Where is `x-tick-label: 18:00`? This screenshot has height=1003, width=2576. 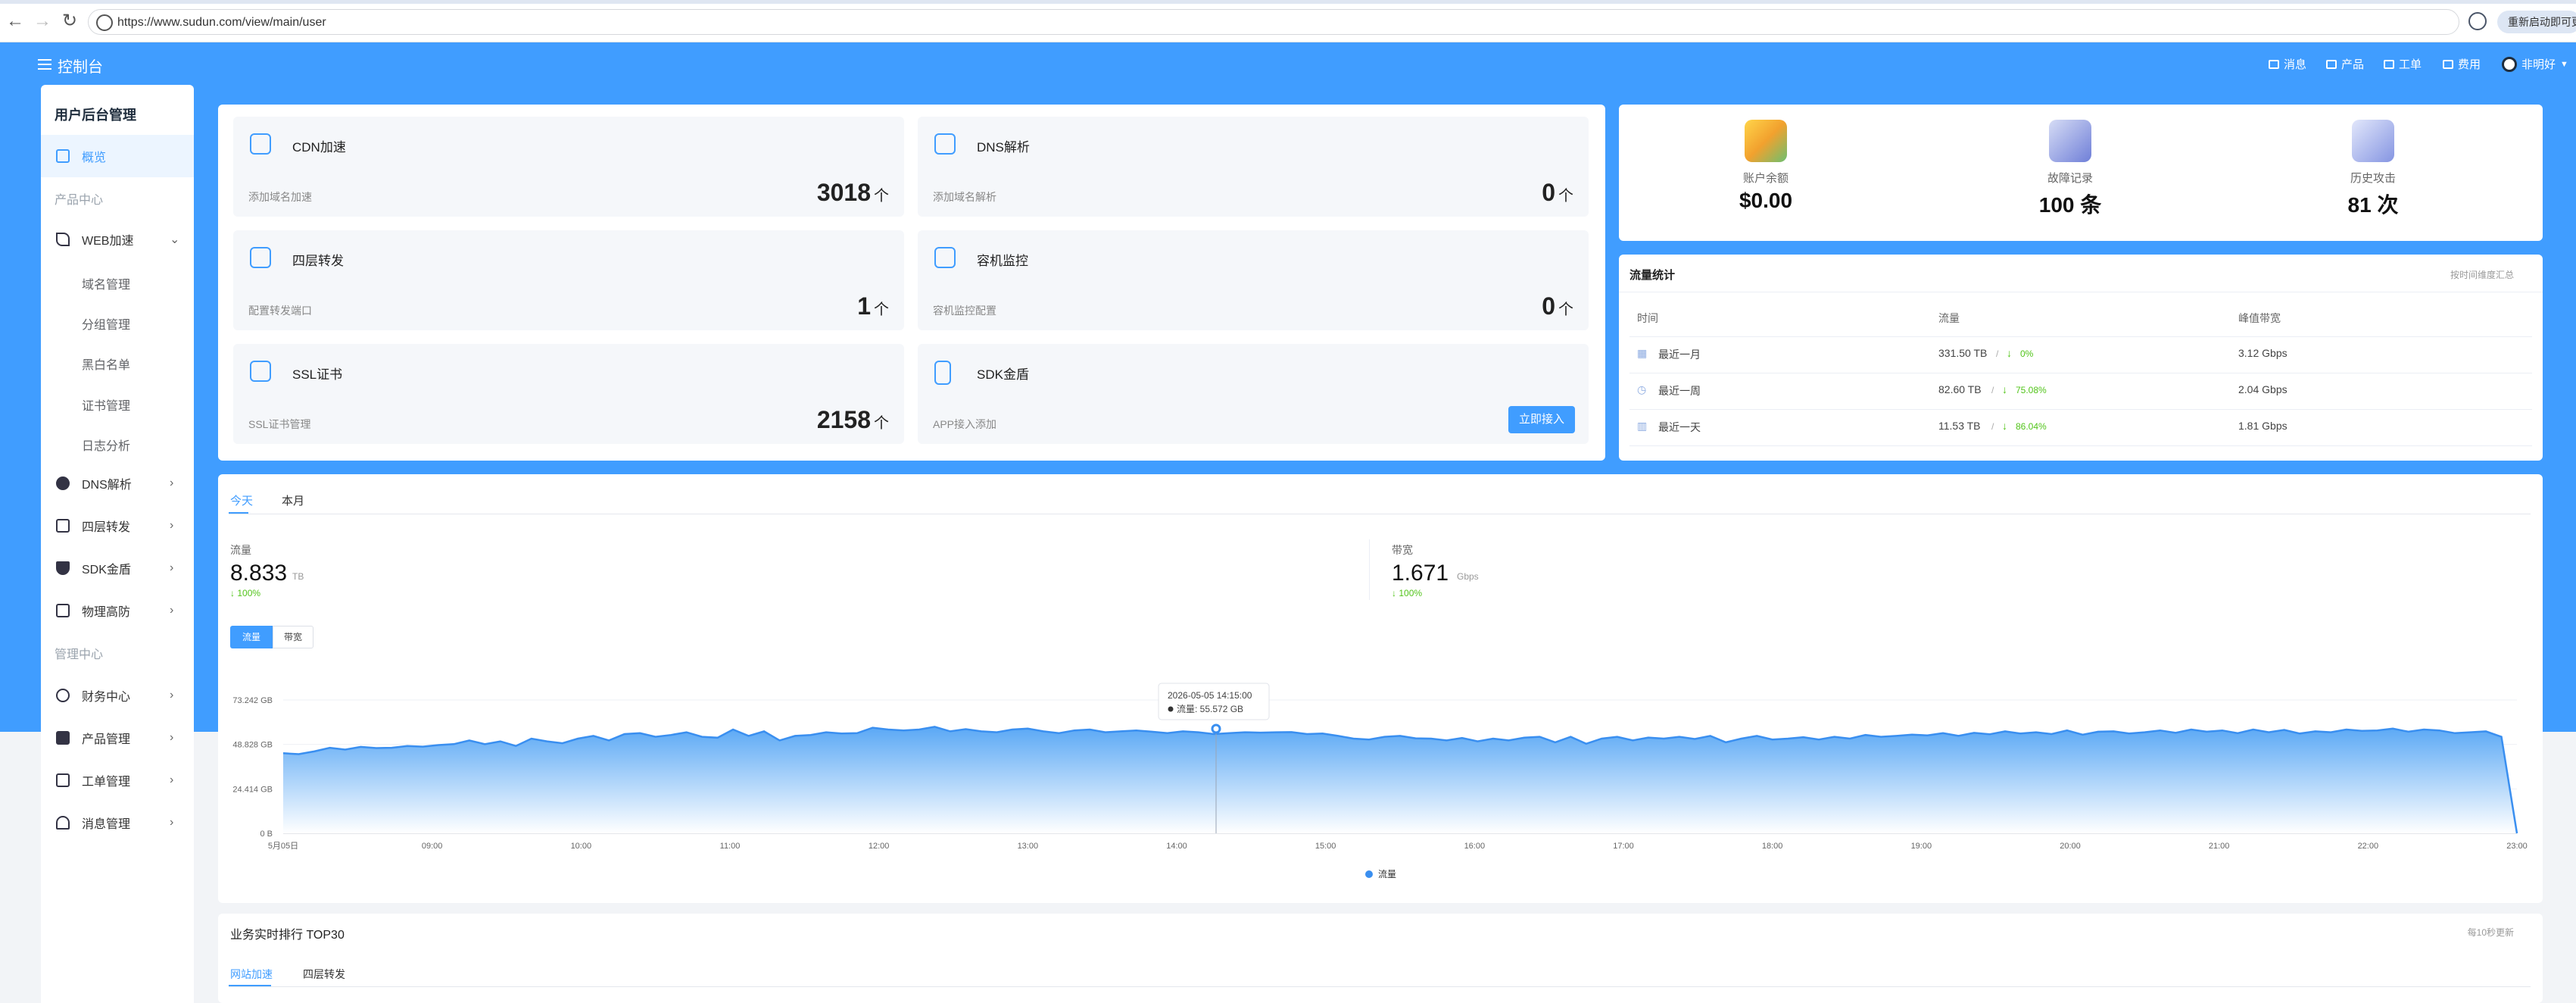 x-tick-label: 18:00 is located at coordinates (1772, 846).